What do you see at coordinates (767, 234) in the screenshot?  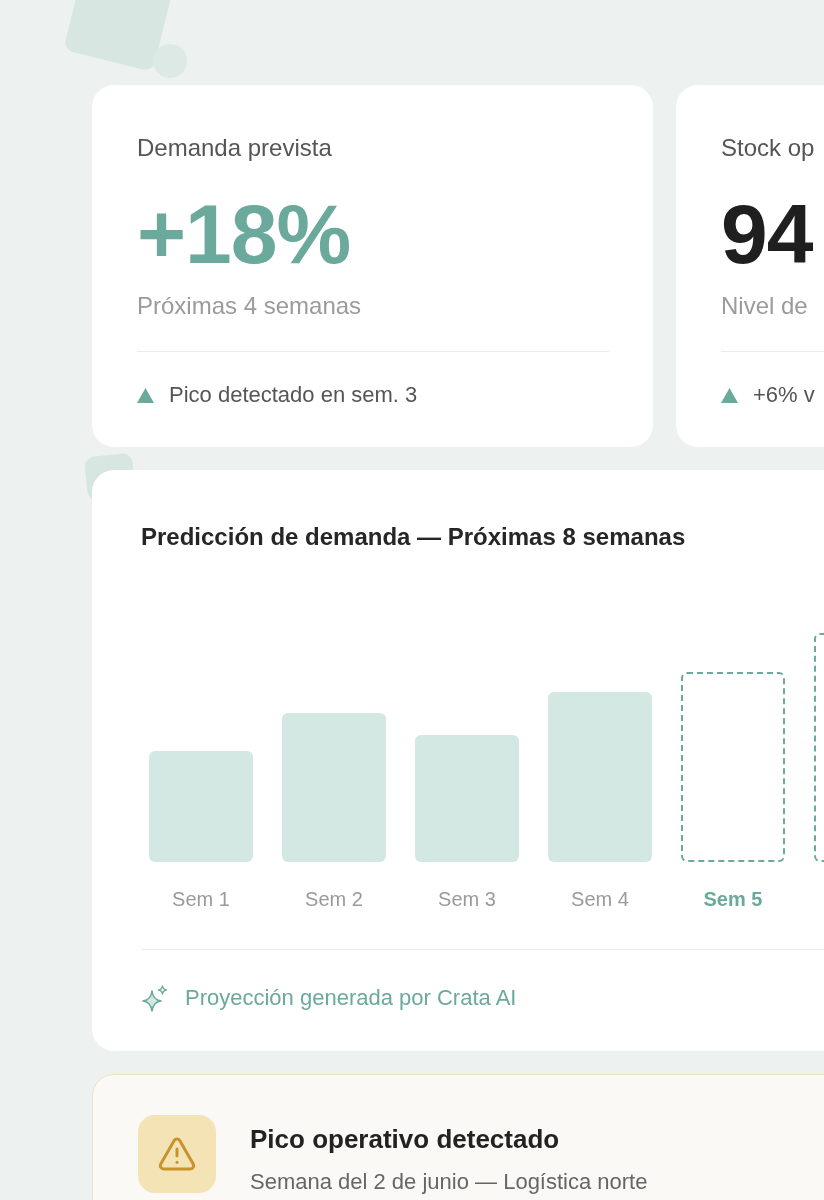 I see `kpi-value: 94` at bounding box center [767, 234].